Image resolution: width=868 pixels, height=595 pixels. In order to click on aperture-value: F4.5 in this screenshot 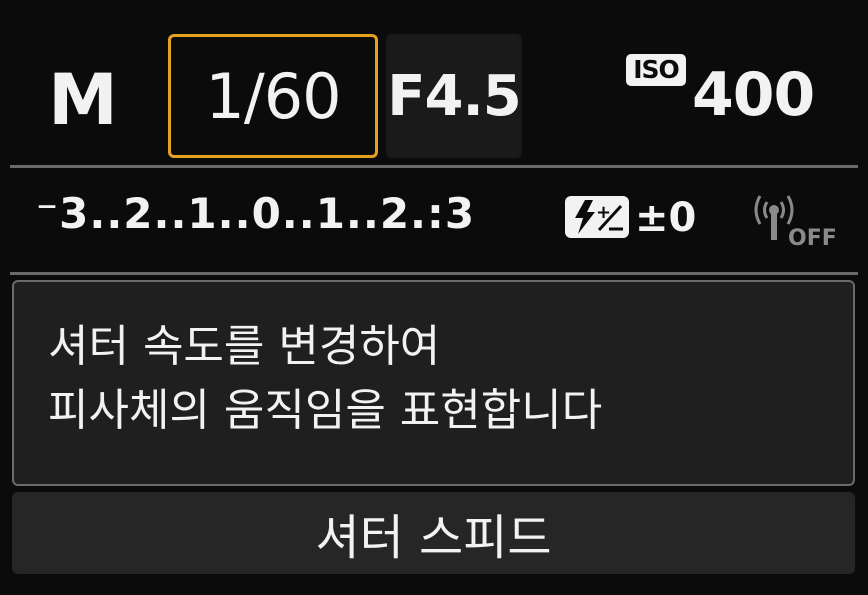, I will do `click(454, 96)`.